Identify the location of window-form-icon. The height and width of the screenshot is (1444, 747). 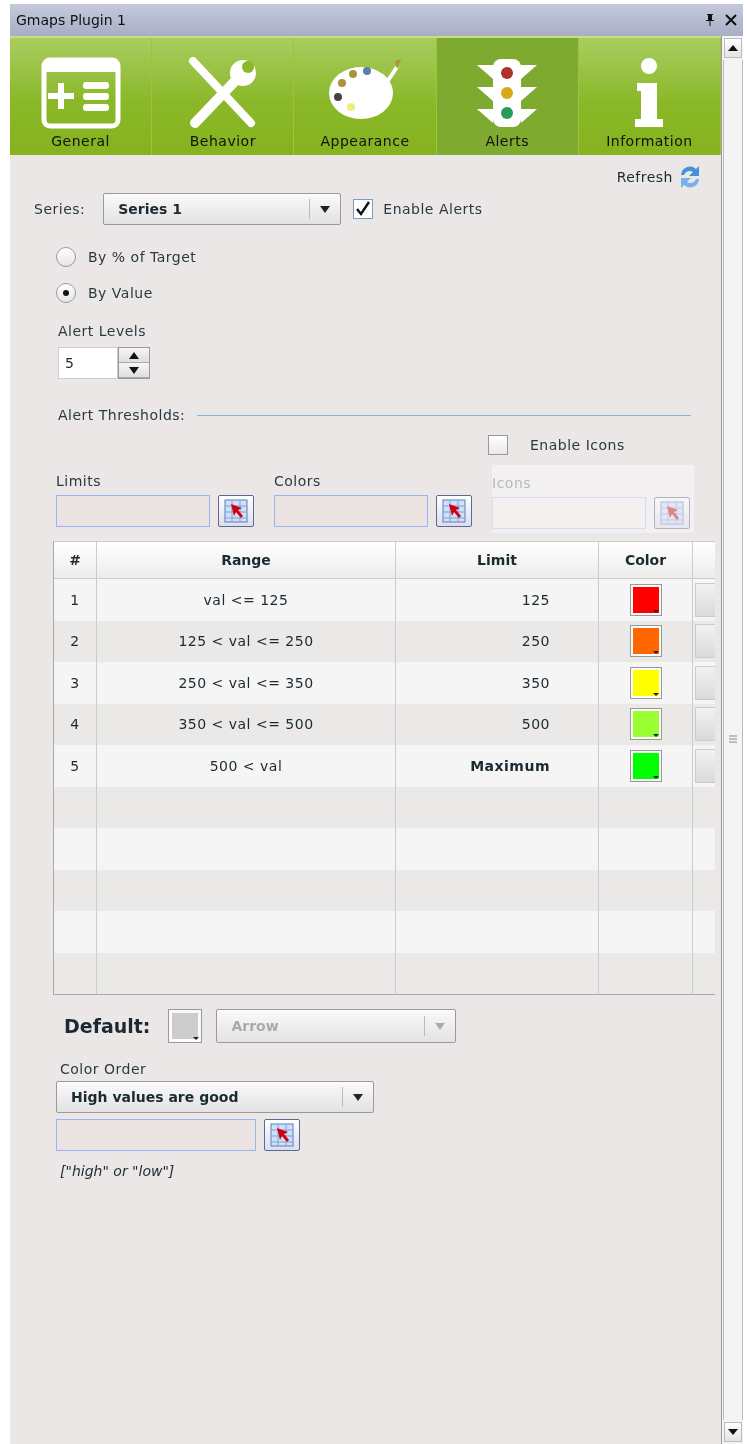
(80, 93).